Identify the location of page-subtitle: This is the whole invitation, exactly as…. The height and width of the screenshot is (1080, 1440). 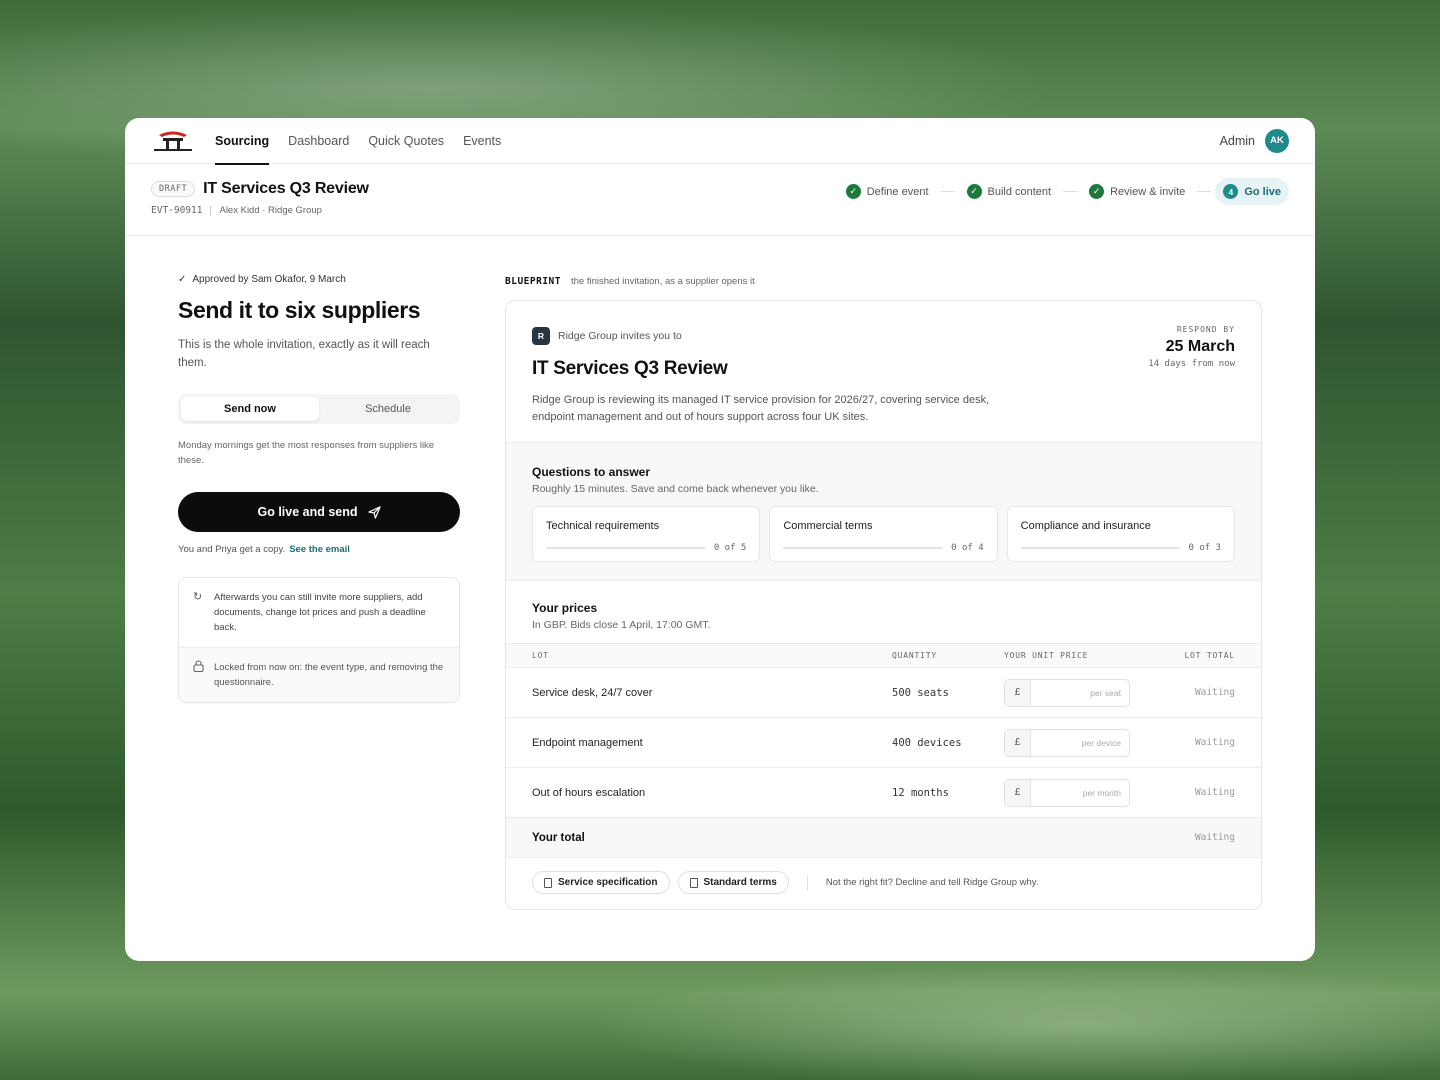
(304, 354).